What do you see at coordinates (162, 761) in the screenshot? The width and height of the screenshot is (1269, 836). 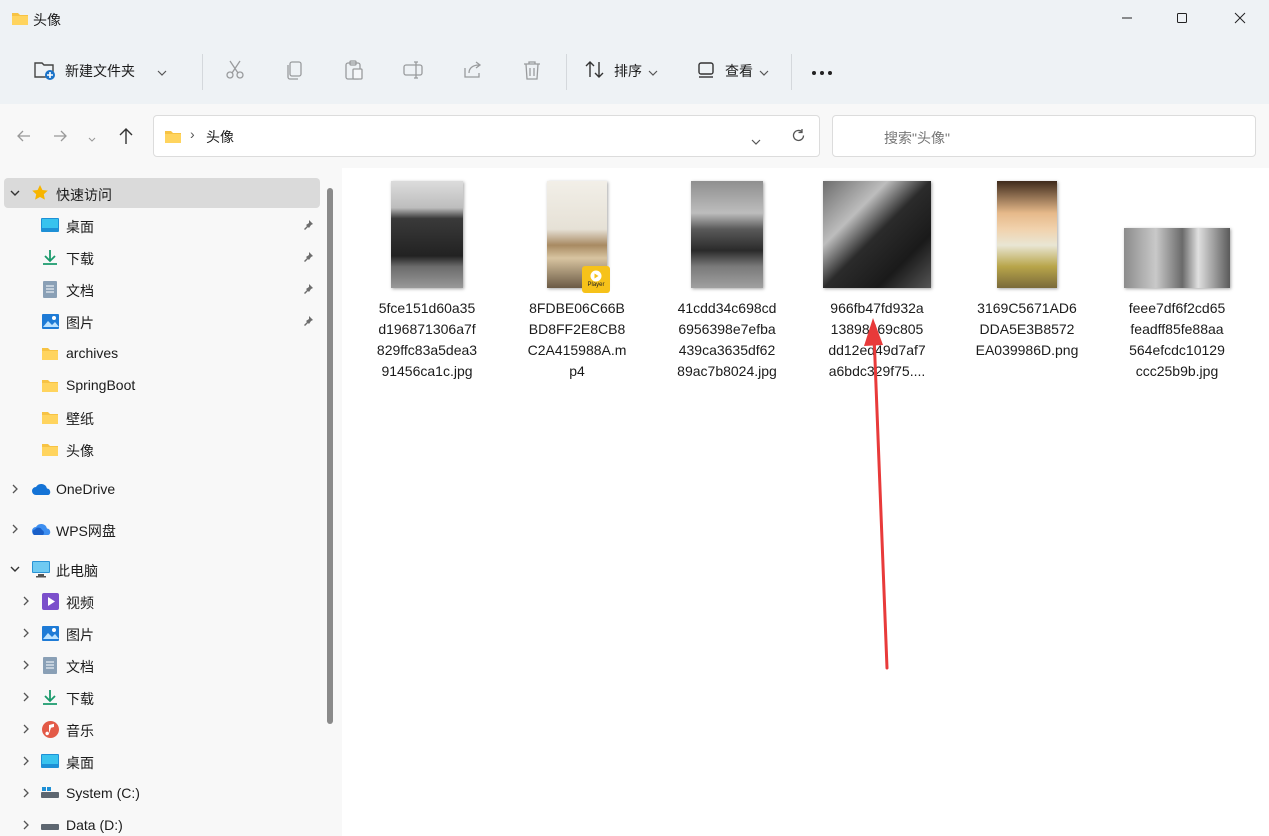 I see `nav-this-pc-item: 桌面` at bounding box center [162, 761].